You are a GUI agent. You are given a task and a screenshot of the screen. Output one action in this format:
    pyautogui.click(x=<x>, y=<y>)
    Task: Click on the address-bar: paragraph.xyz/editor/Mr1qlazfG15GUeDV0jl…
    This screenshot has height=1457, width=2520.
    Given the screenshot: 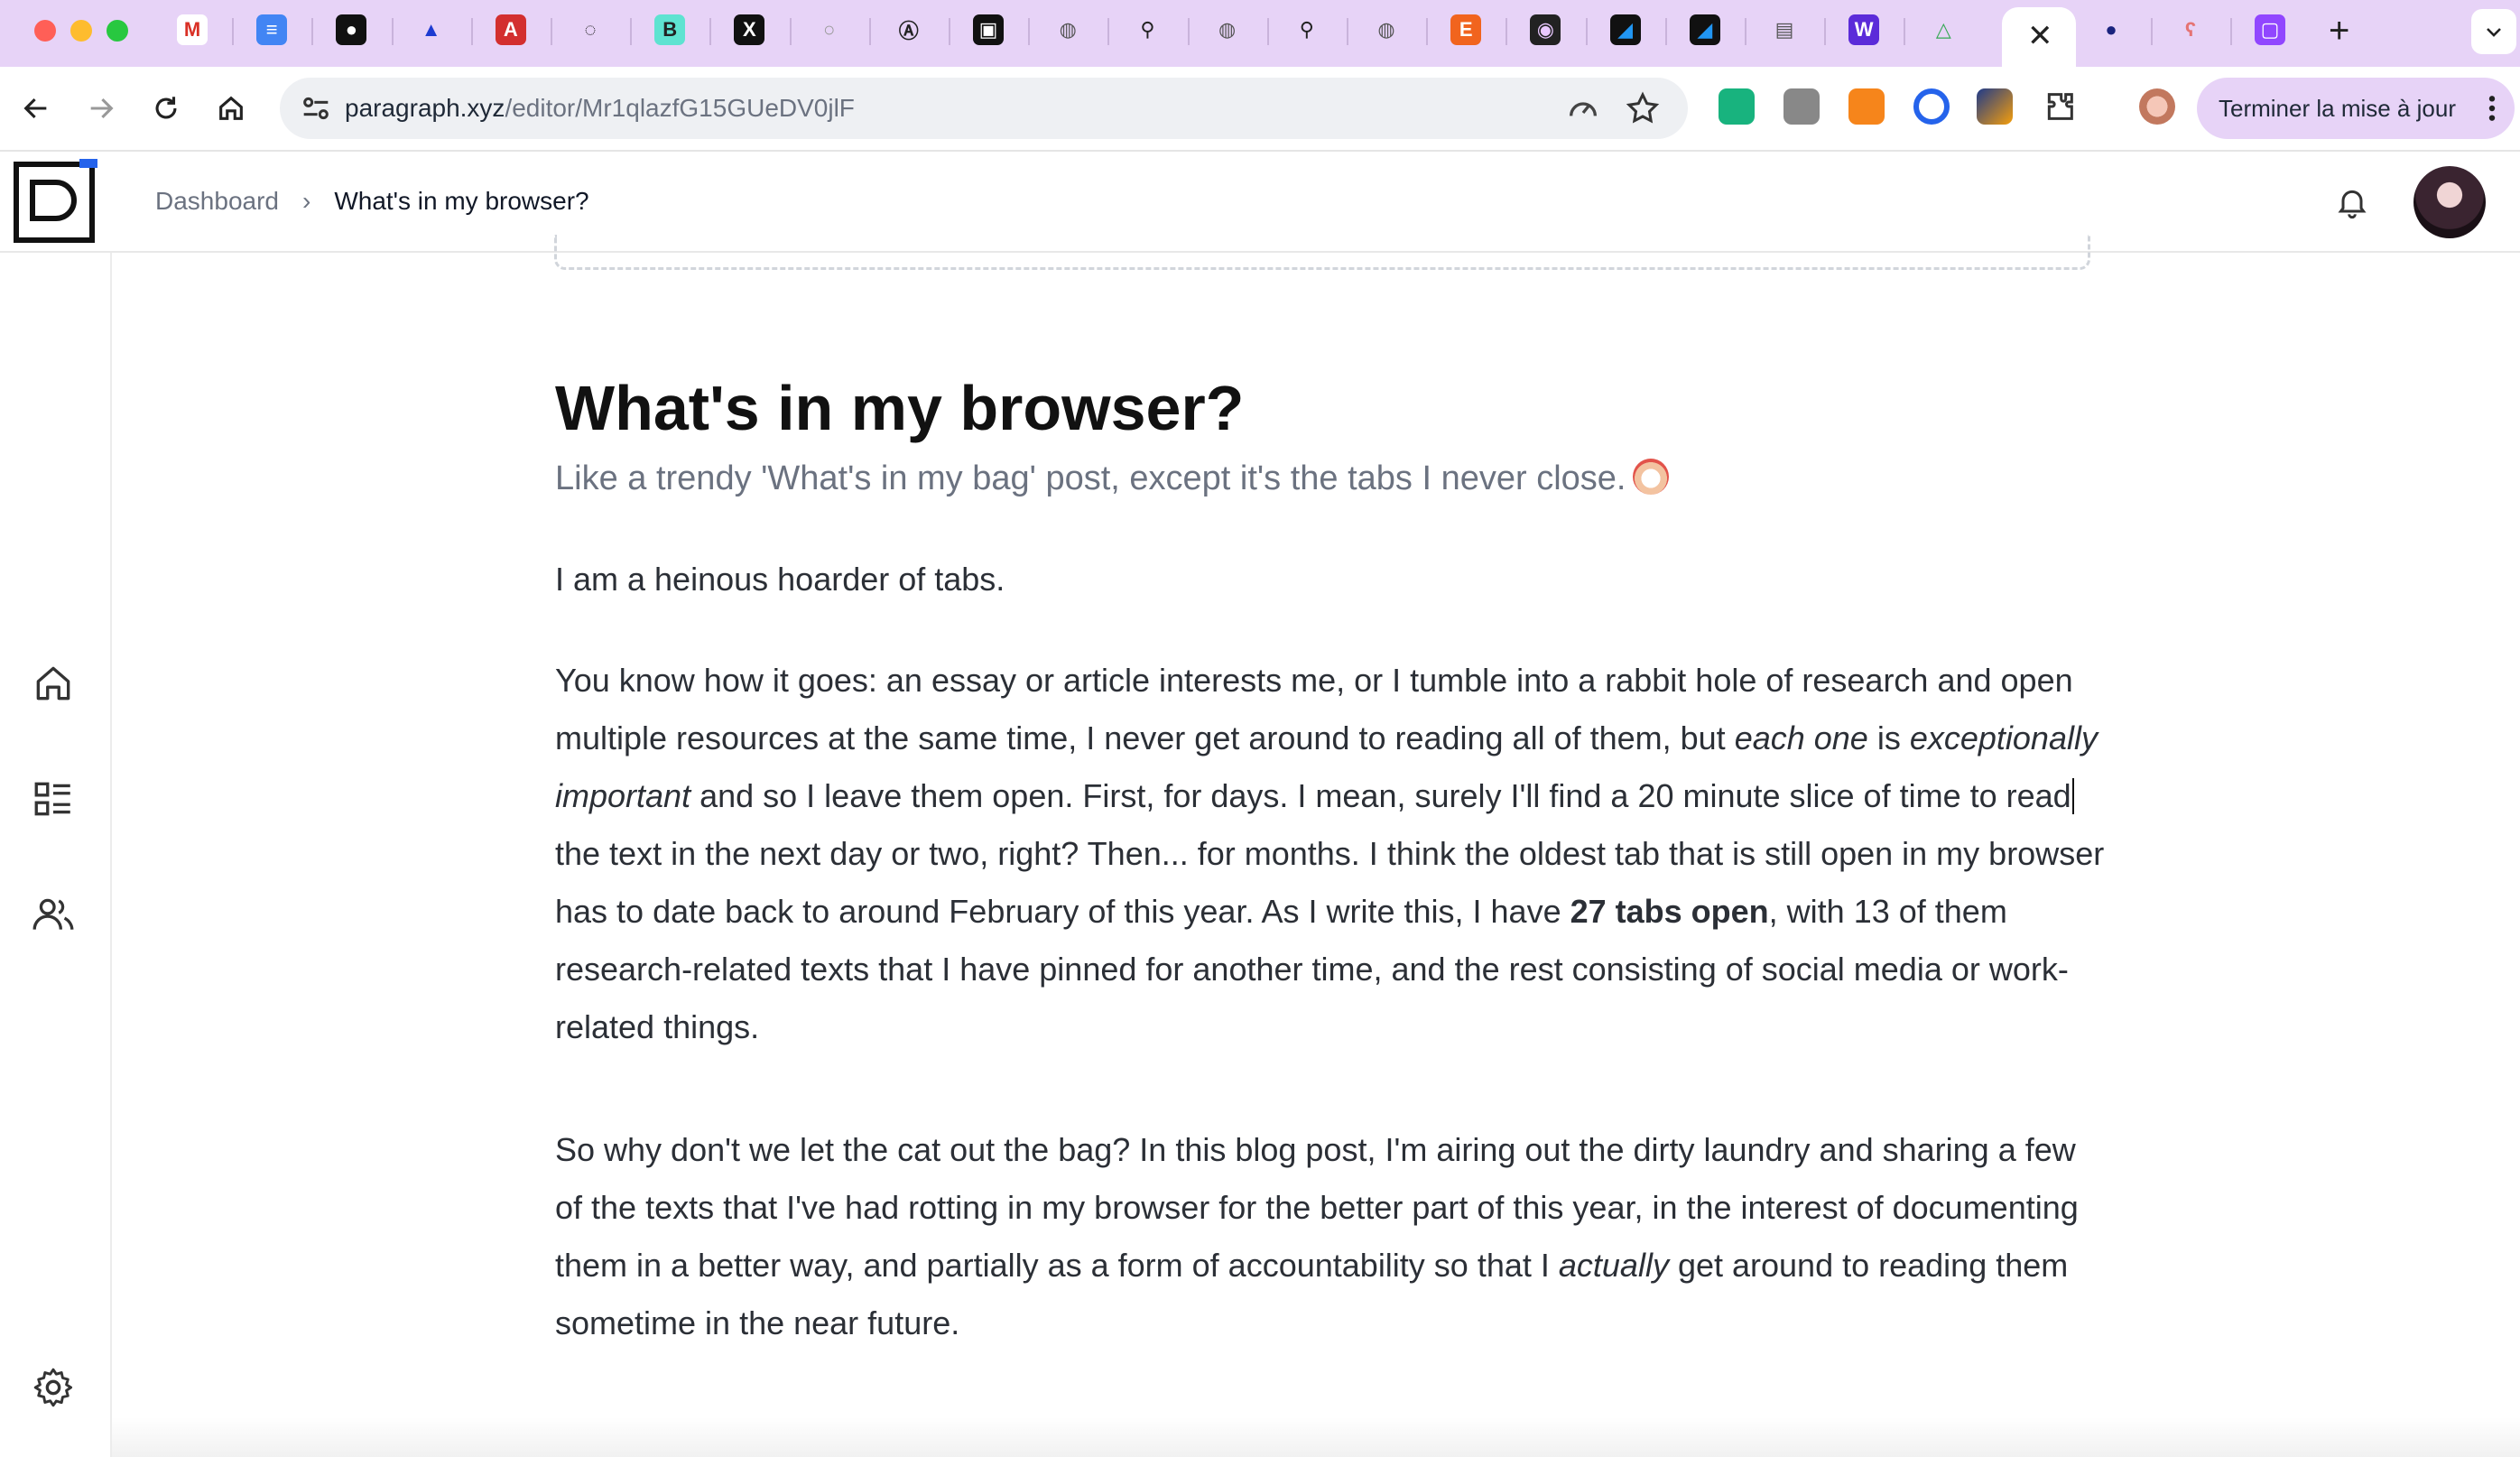 What is the action you would take?
    pyautogui.click(x=984, y=108)
    